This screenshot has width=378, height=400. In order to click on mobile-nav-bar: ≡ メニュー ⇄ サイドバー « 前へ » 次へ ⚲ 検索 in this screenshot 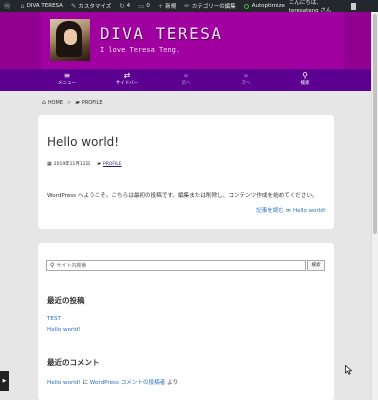, I will do `click(189, 80)`.